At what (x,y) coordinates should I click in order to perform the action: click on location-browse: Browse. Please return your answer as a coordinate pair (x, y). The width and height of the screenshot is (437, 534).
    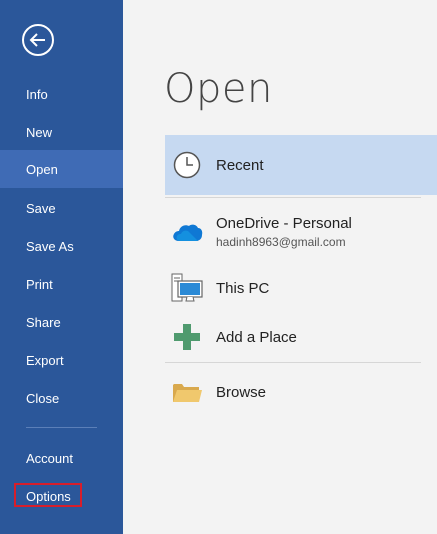
    Looking at the image, I should click on (301, 392).